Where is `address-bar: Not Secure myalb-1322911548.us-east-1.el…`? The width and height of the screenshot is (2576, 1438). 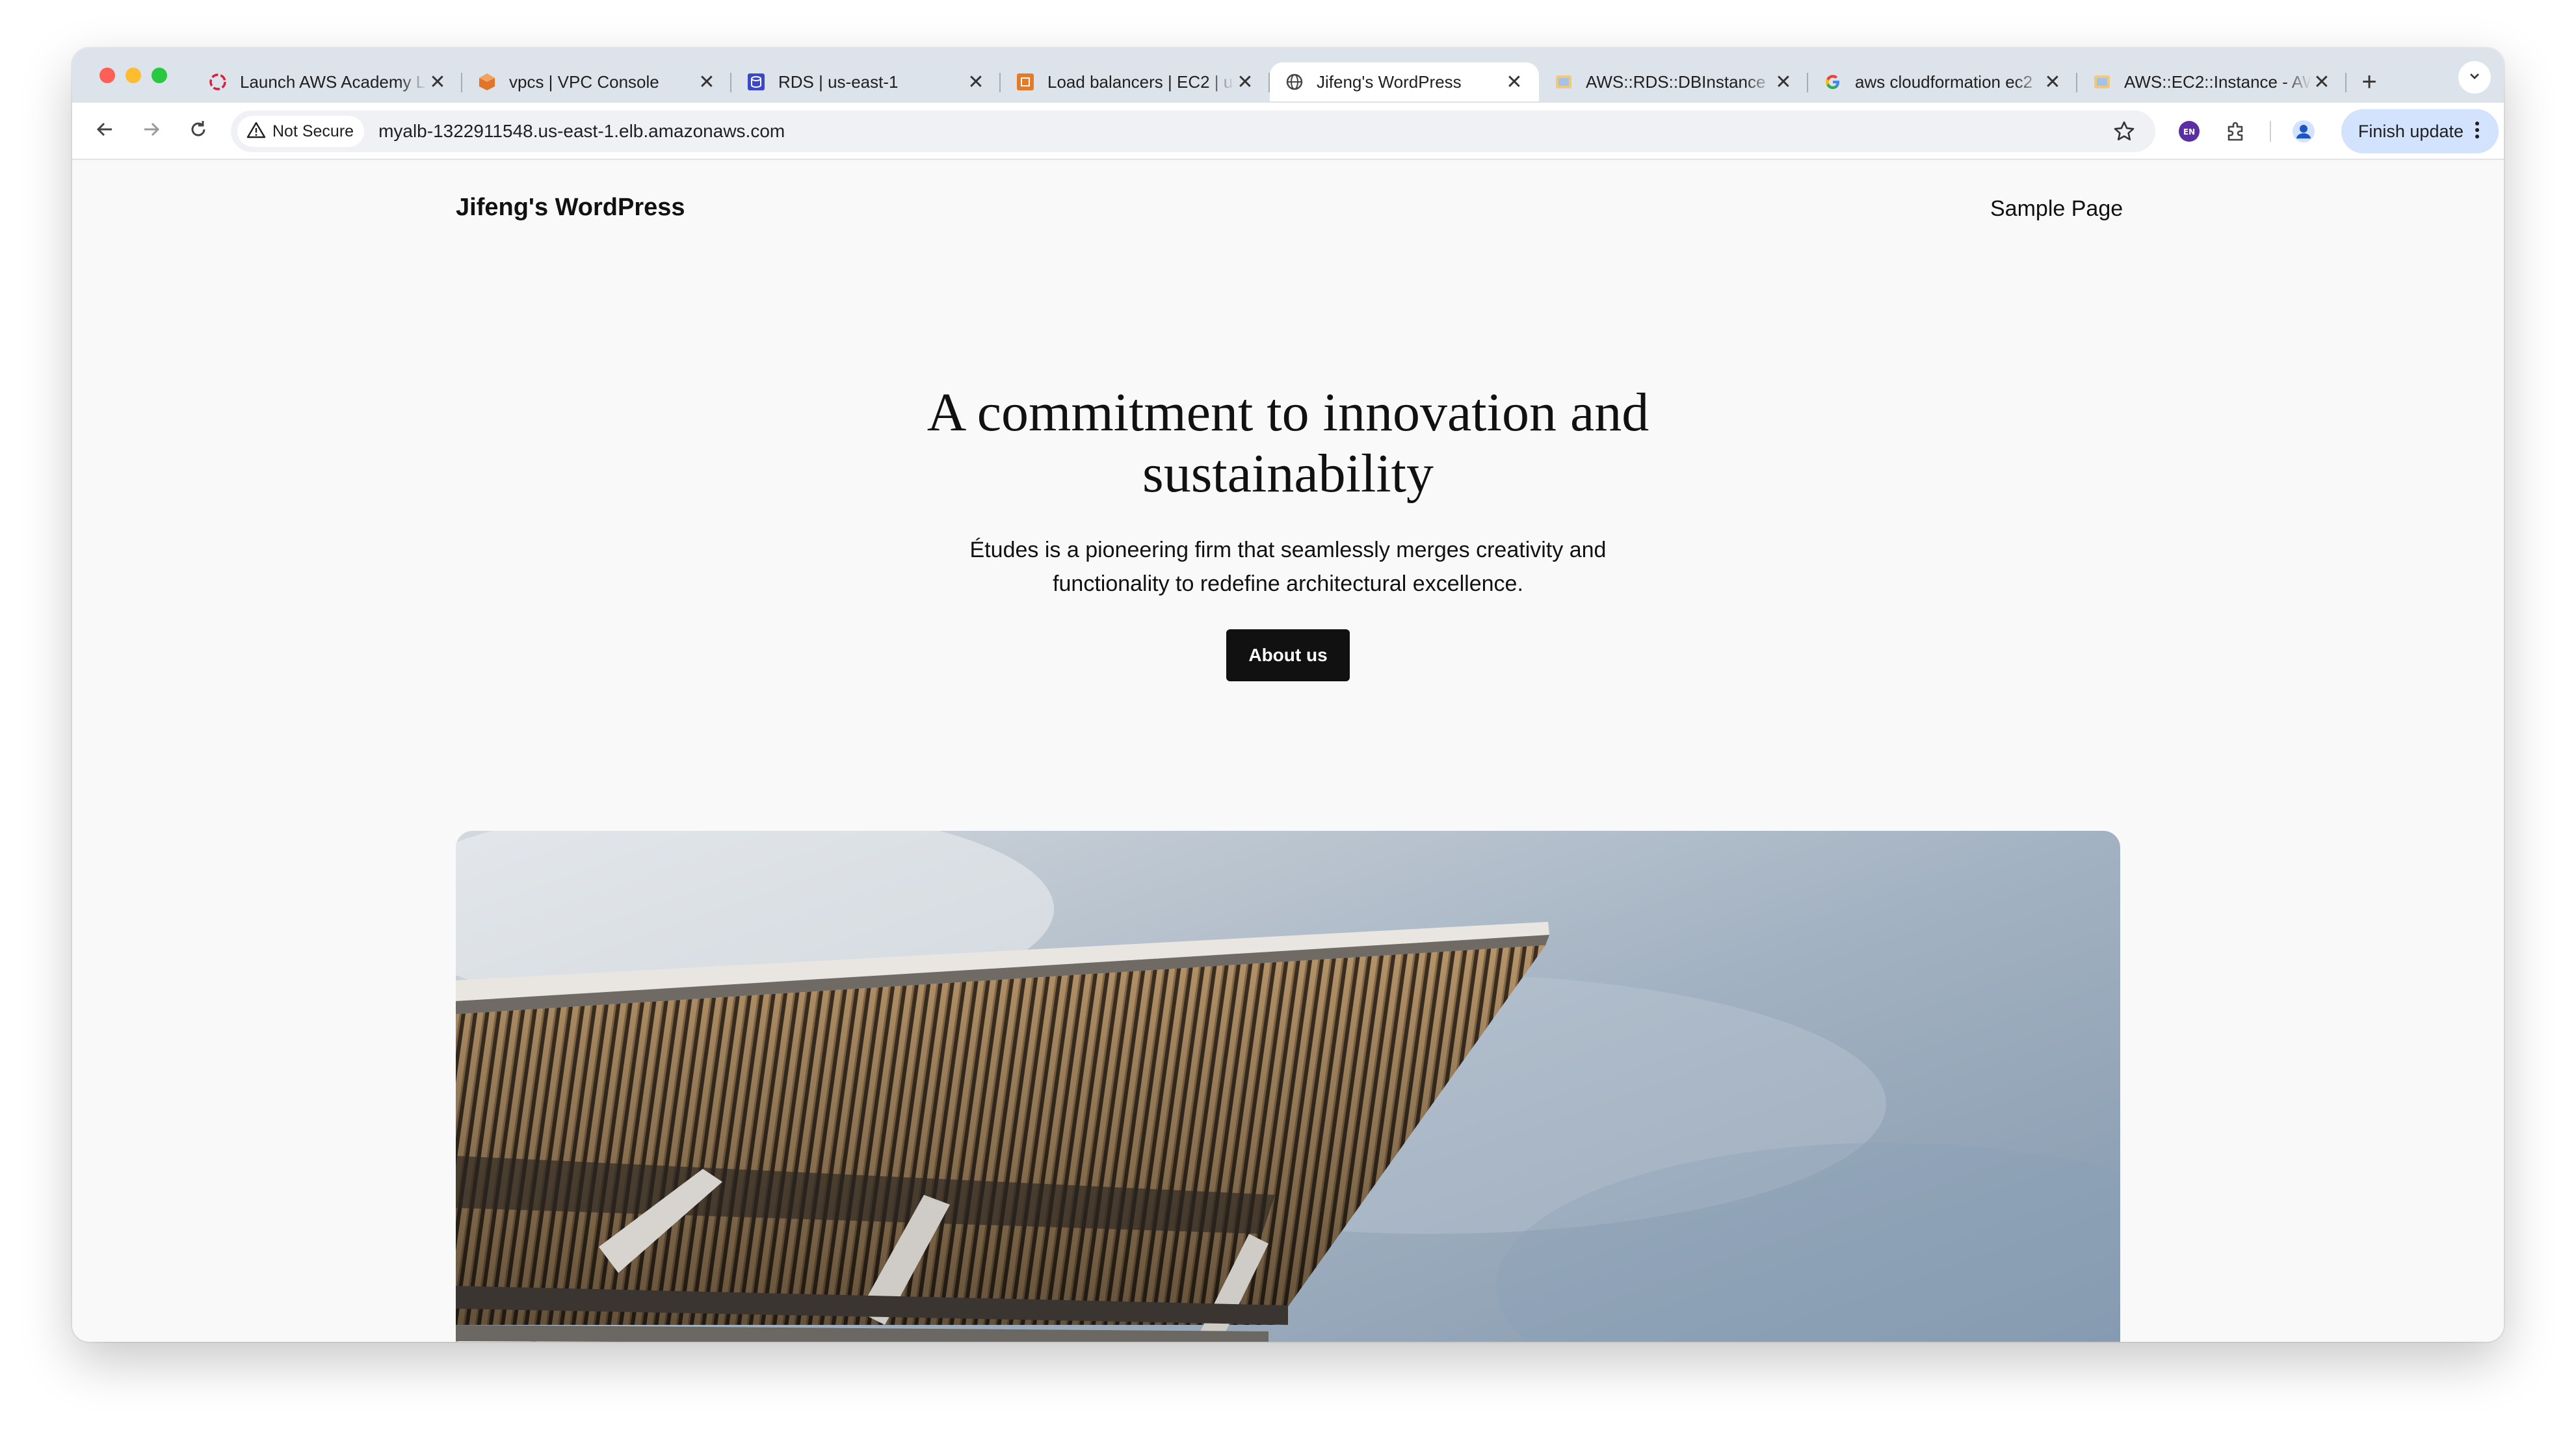
address-bar: Not Secure myalb-1322911548.us-east-1.el… is located at coordinates (1193, 131).